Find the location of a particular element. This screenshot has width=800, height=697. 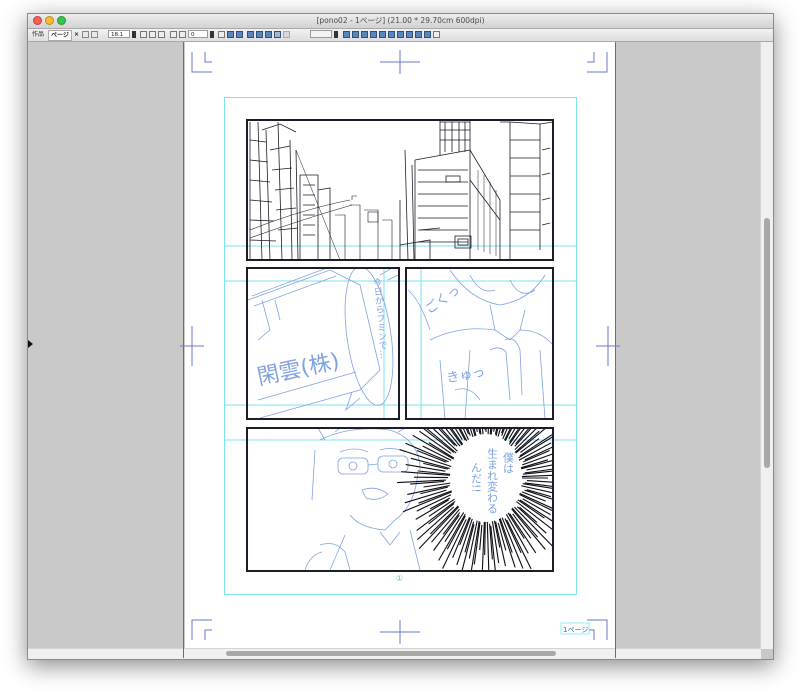

panel-3-sfx-squeeze: きゅっ is located at coordinates (465, 376).